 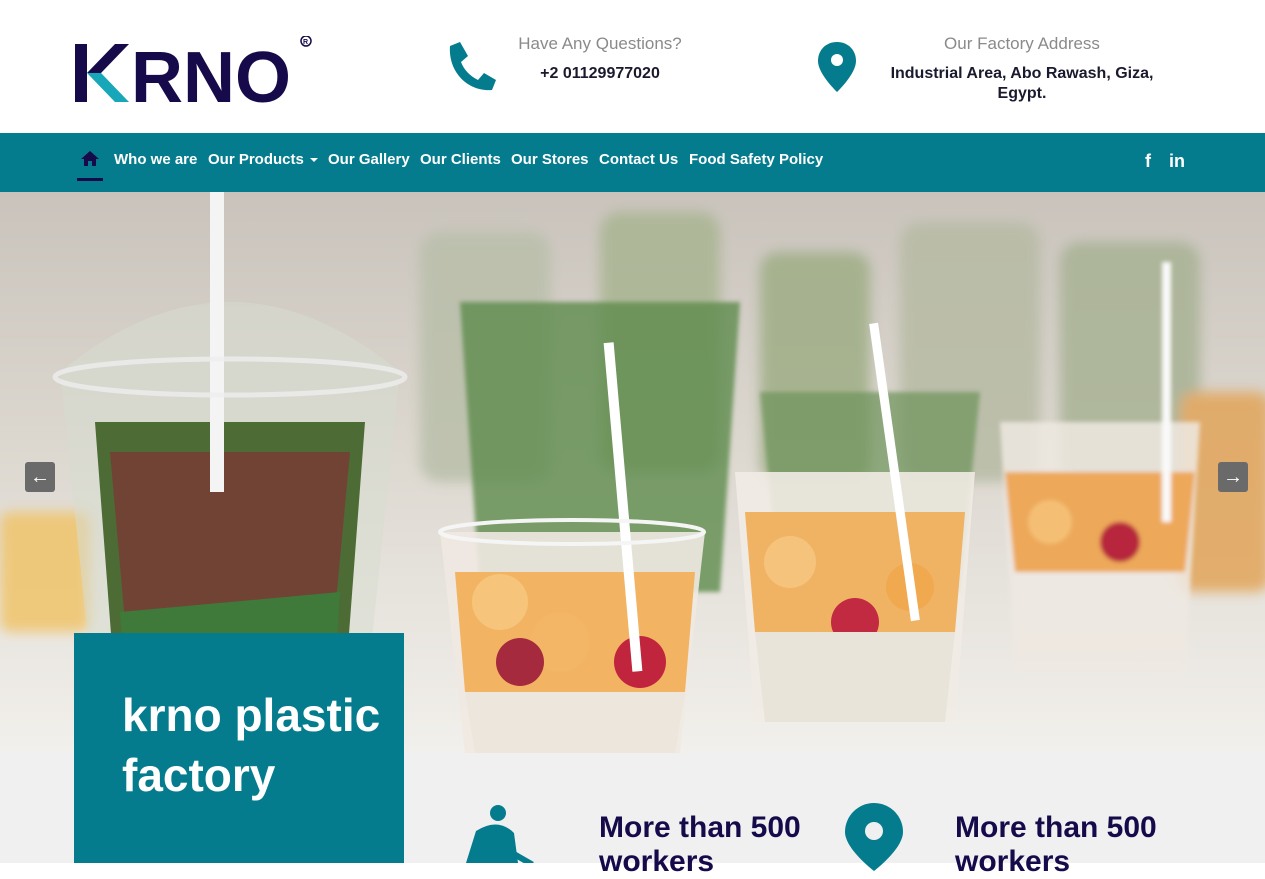 What do you see at coordinates (700, 844) in the screenshot?
I see `stat-workers-1: More than 500 workers` at bounding box center [700, 844].